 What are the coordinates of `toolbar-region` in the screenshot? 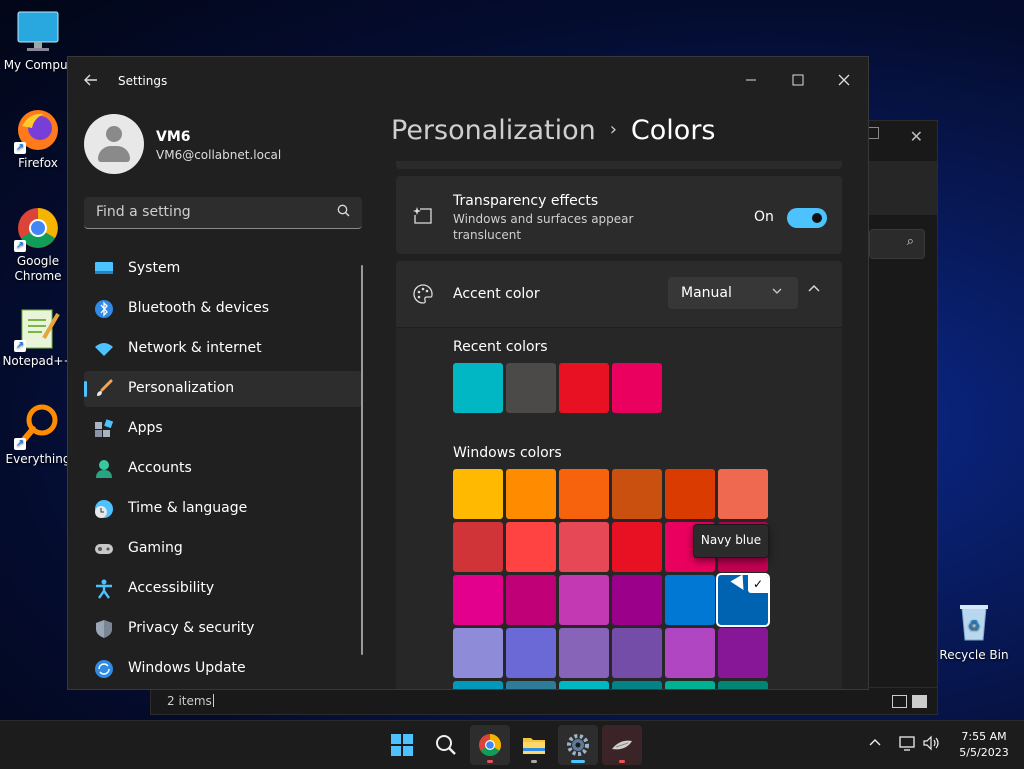 It's located at (903, 188).